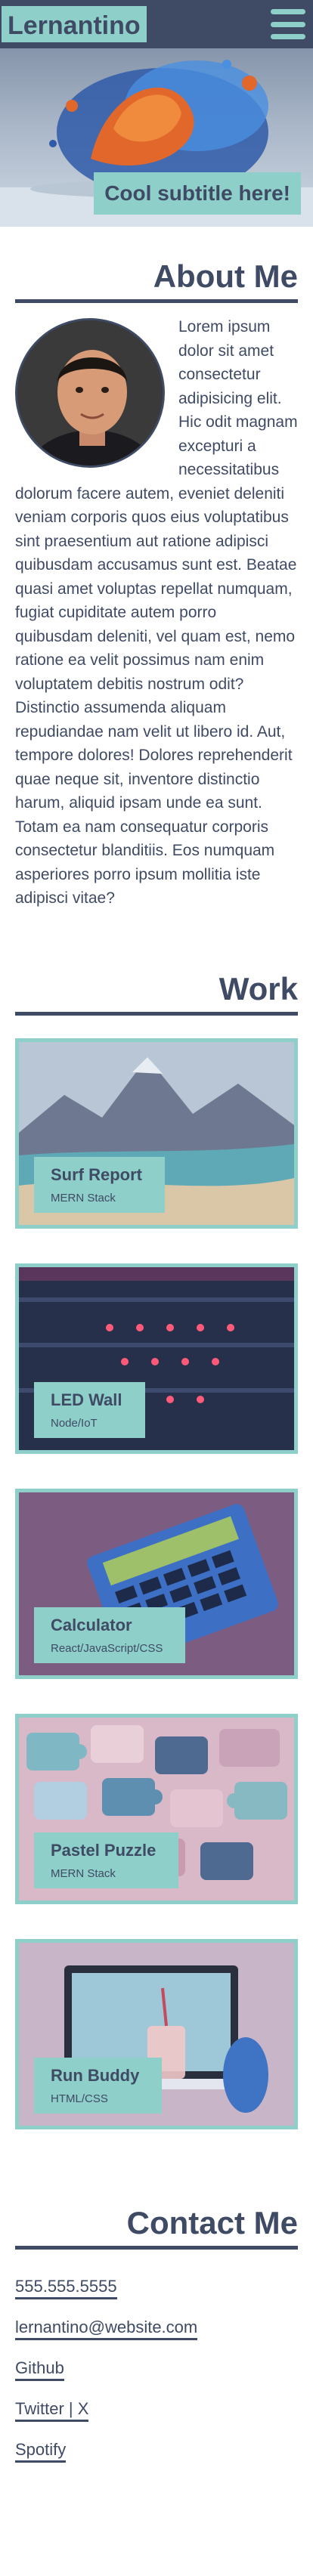 The width and height of the screenshot is (313, 2576). Describe the element at coordinates (197, 194) in the screenshot. I see `hero-subtitle: Cool subtitle here!` at that location.